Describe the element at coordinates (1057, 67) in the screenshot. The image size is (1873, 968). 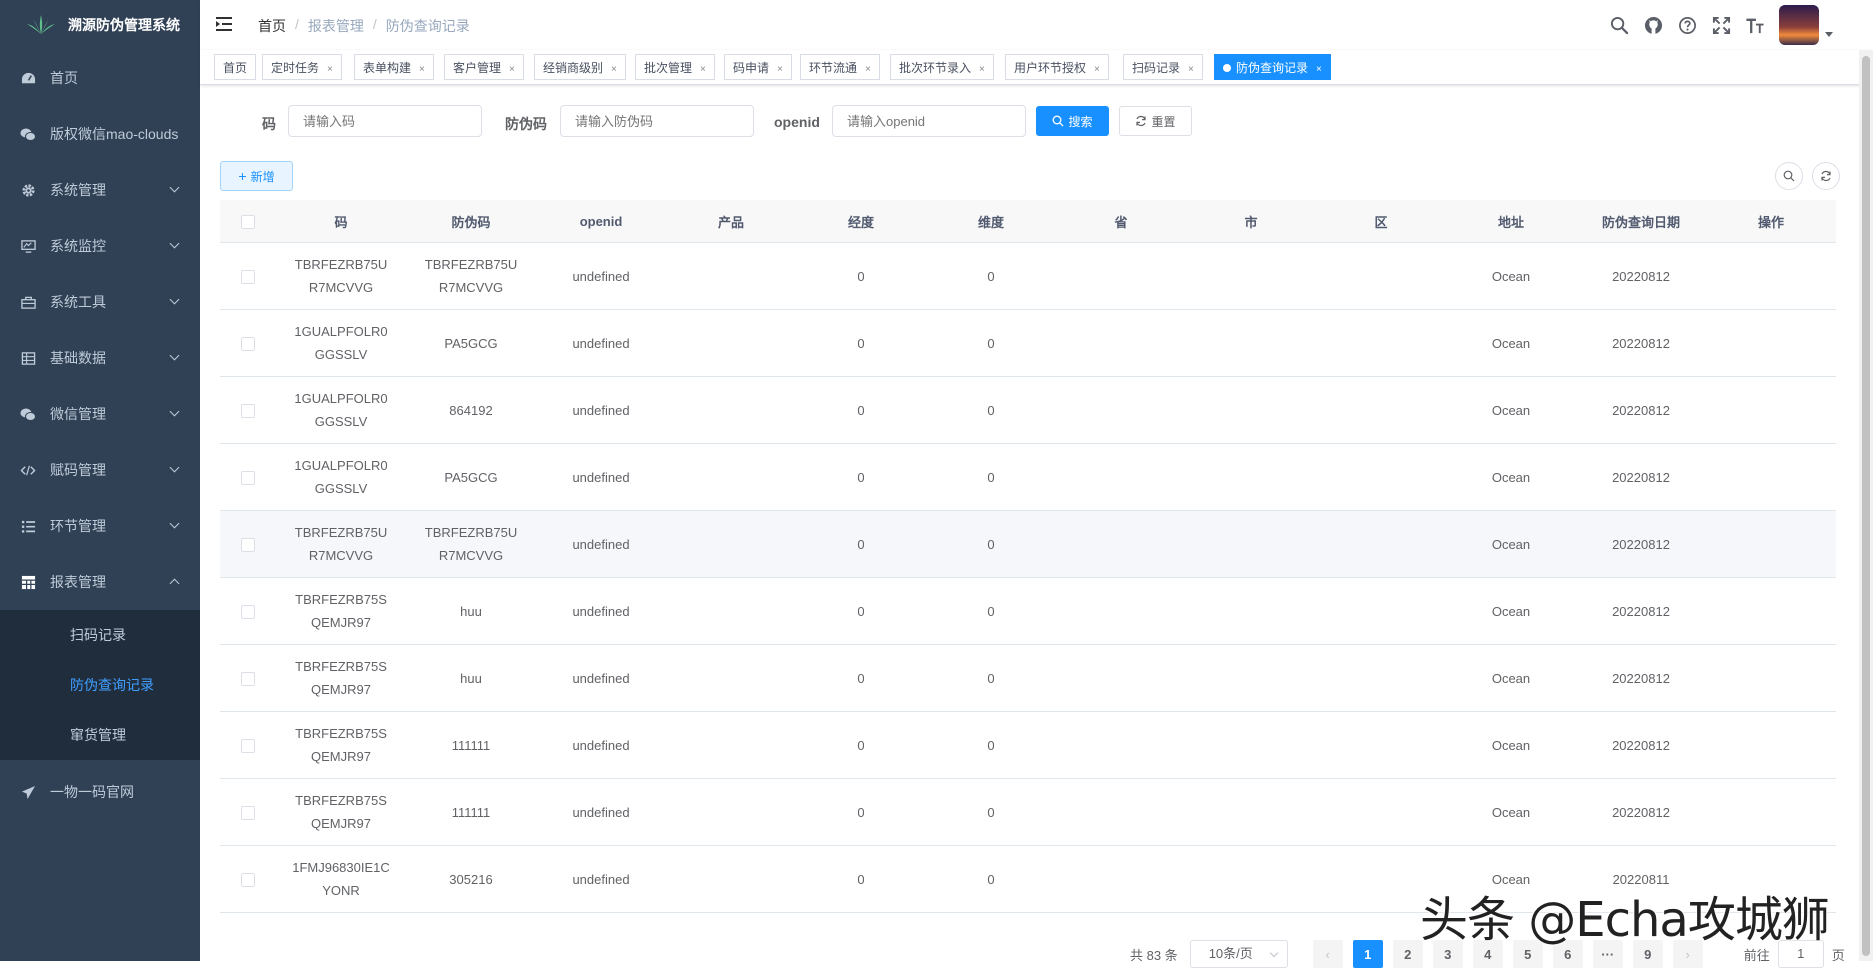
I see `tag-9: 用户环节授权 ×` at that location.